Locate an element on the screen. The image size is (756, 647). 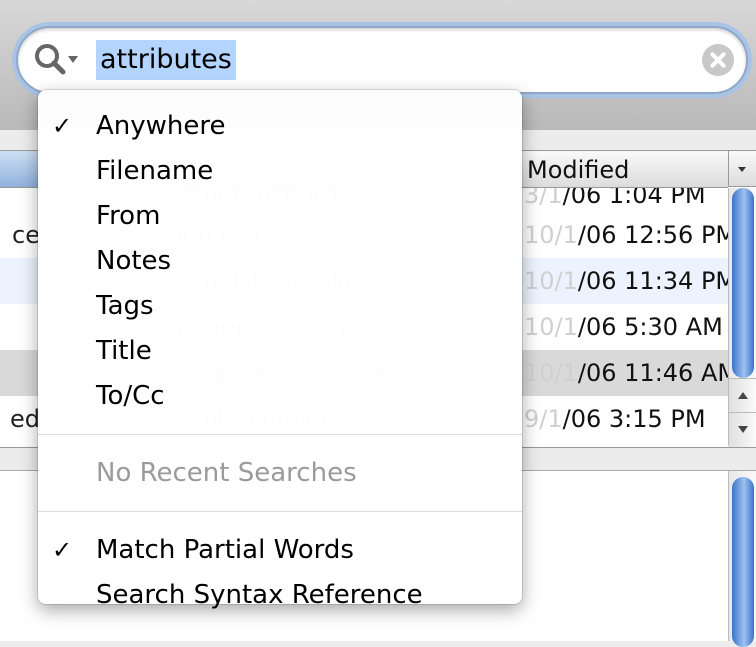
search-query-text: attributes is located at coordinates (166, 60).